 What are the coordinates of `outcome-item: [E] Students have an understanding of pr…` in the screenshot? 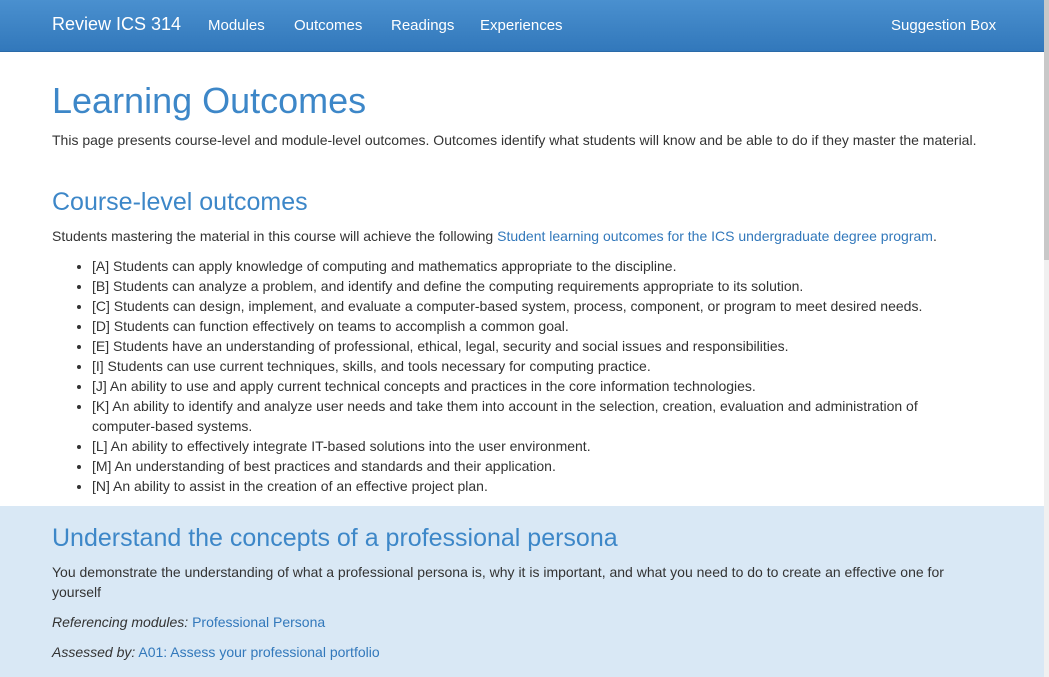 It's located at (537, 346).